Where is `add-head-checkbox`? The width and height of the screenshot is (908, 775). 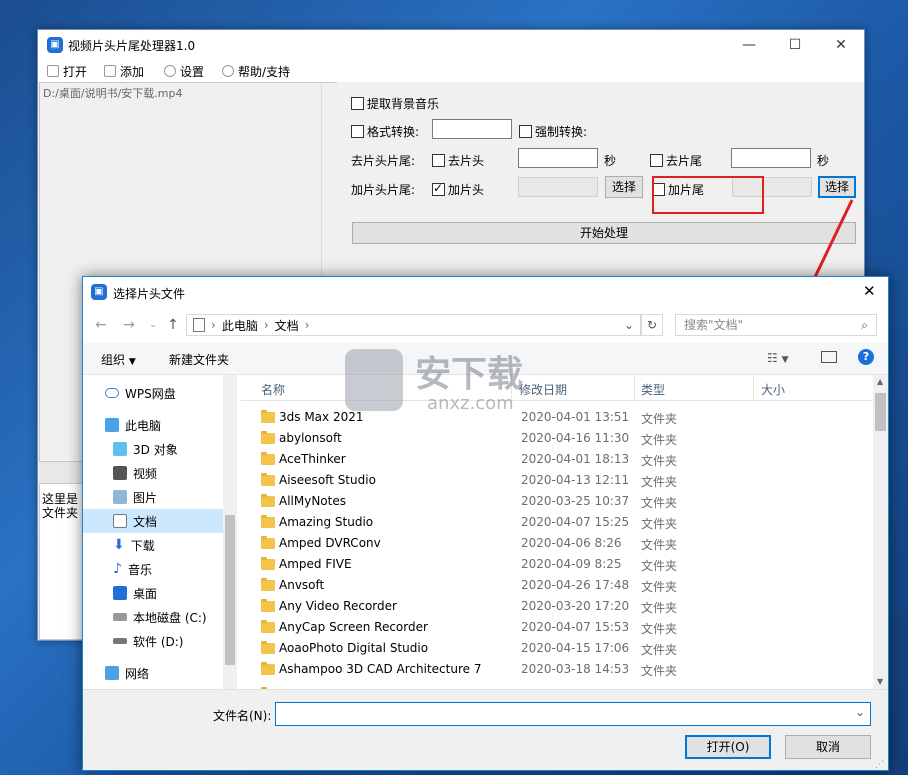 add-head-checkbox is located at coordinates (438, 188).